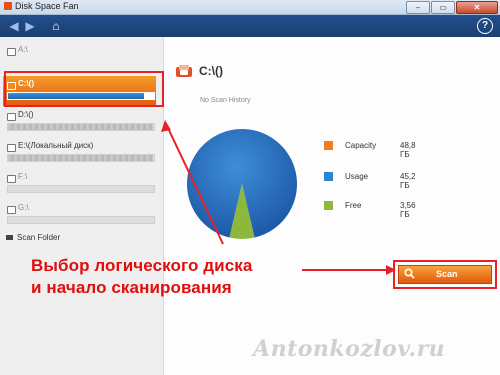 The height and width of the screenshot is (375, 500). What do you see at coordinates (79, 153) in the screenshot?
I see `drive-item-e: E:\(Локальный диск)` at bounding box center [79, 153].